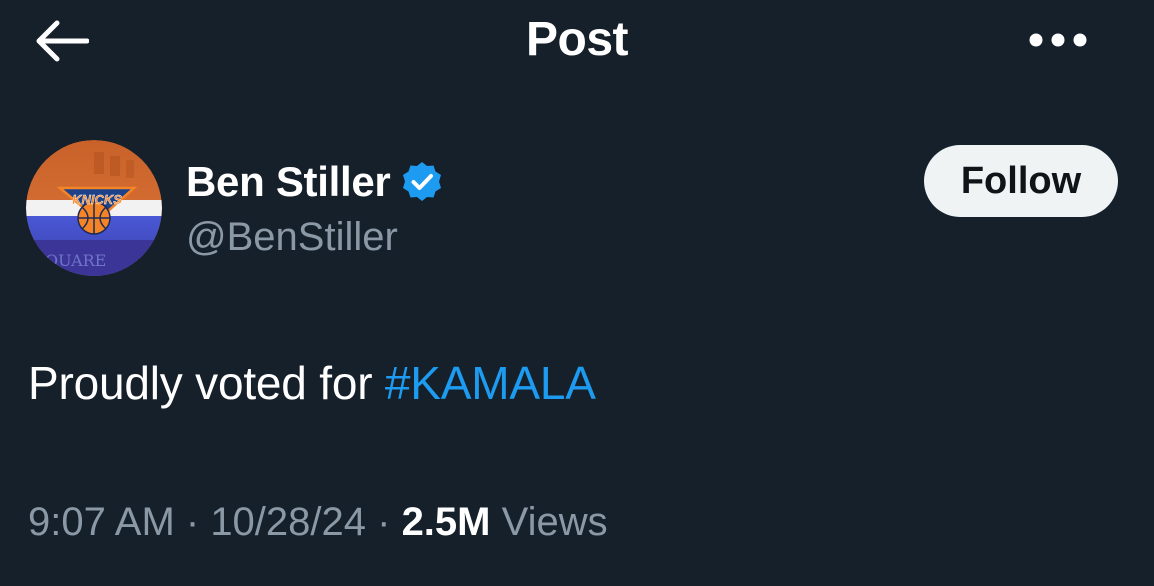  I want to click on avatar-text: SQUARE, so click(70, 260).